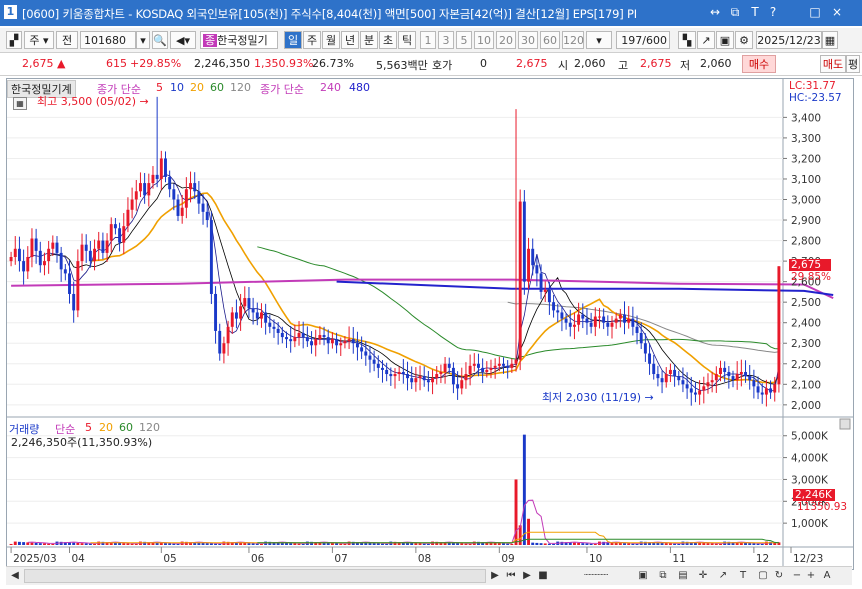 The width and height of the screenshot is (862, 589). Describe the element at coordinates (789, 40) in the screenshot. I see `date-input: 2025/12/23` at that location.